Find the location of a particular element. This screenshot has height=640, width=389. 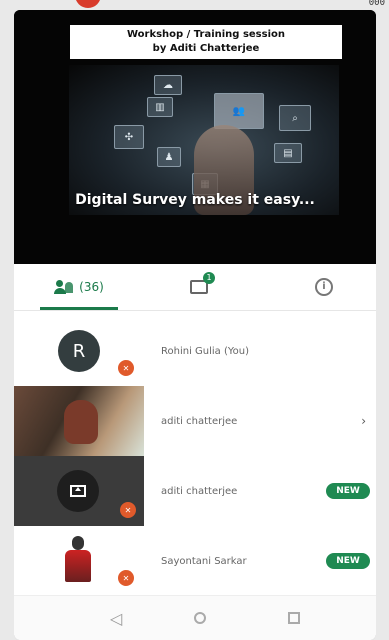

active-tab-indicator is located at coordinates (79, 308).